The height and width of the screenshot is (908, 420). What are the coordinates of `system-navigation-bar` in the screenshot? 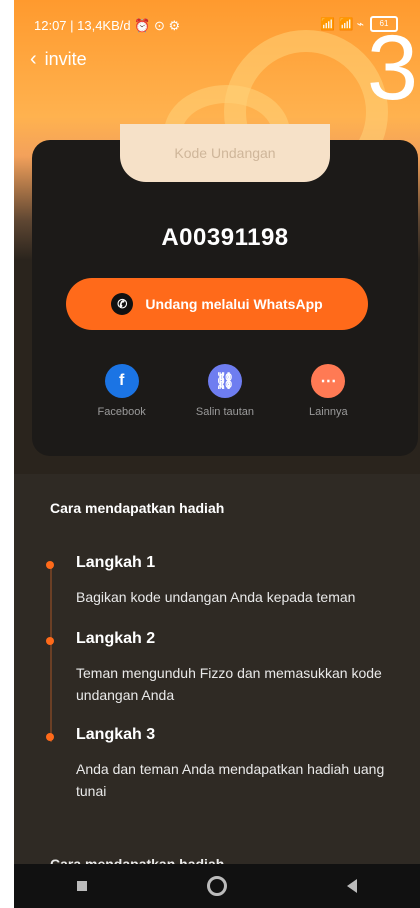 It's located at (217, 886).